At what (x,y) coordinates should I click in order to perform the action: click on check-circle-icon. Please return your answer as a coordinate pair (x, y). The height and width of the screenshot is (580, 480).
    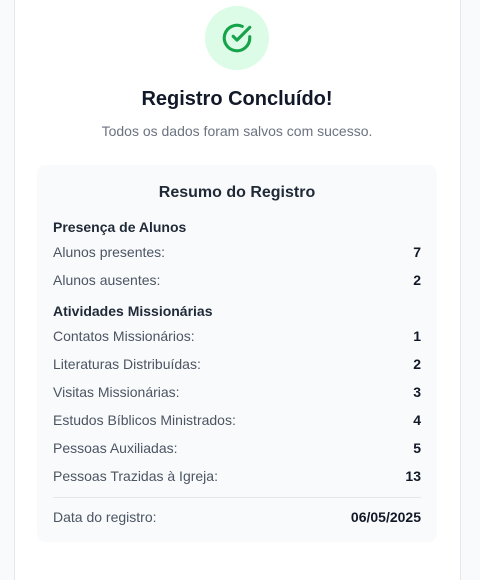
    Looking at the image, I should click on (237, 38).